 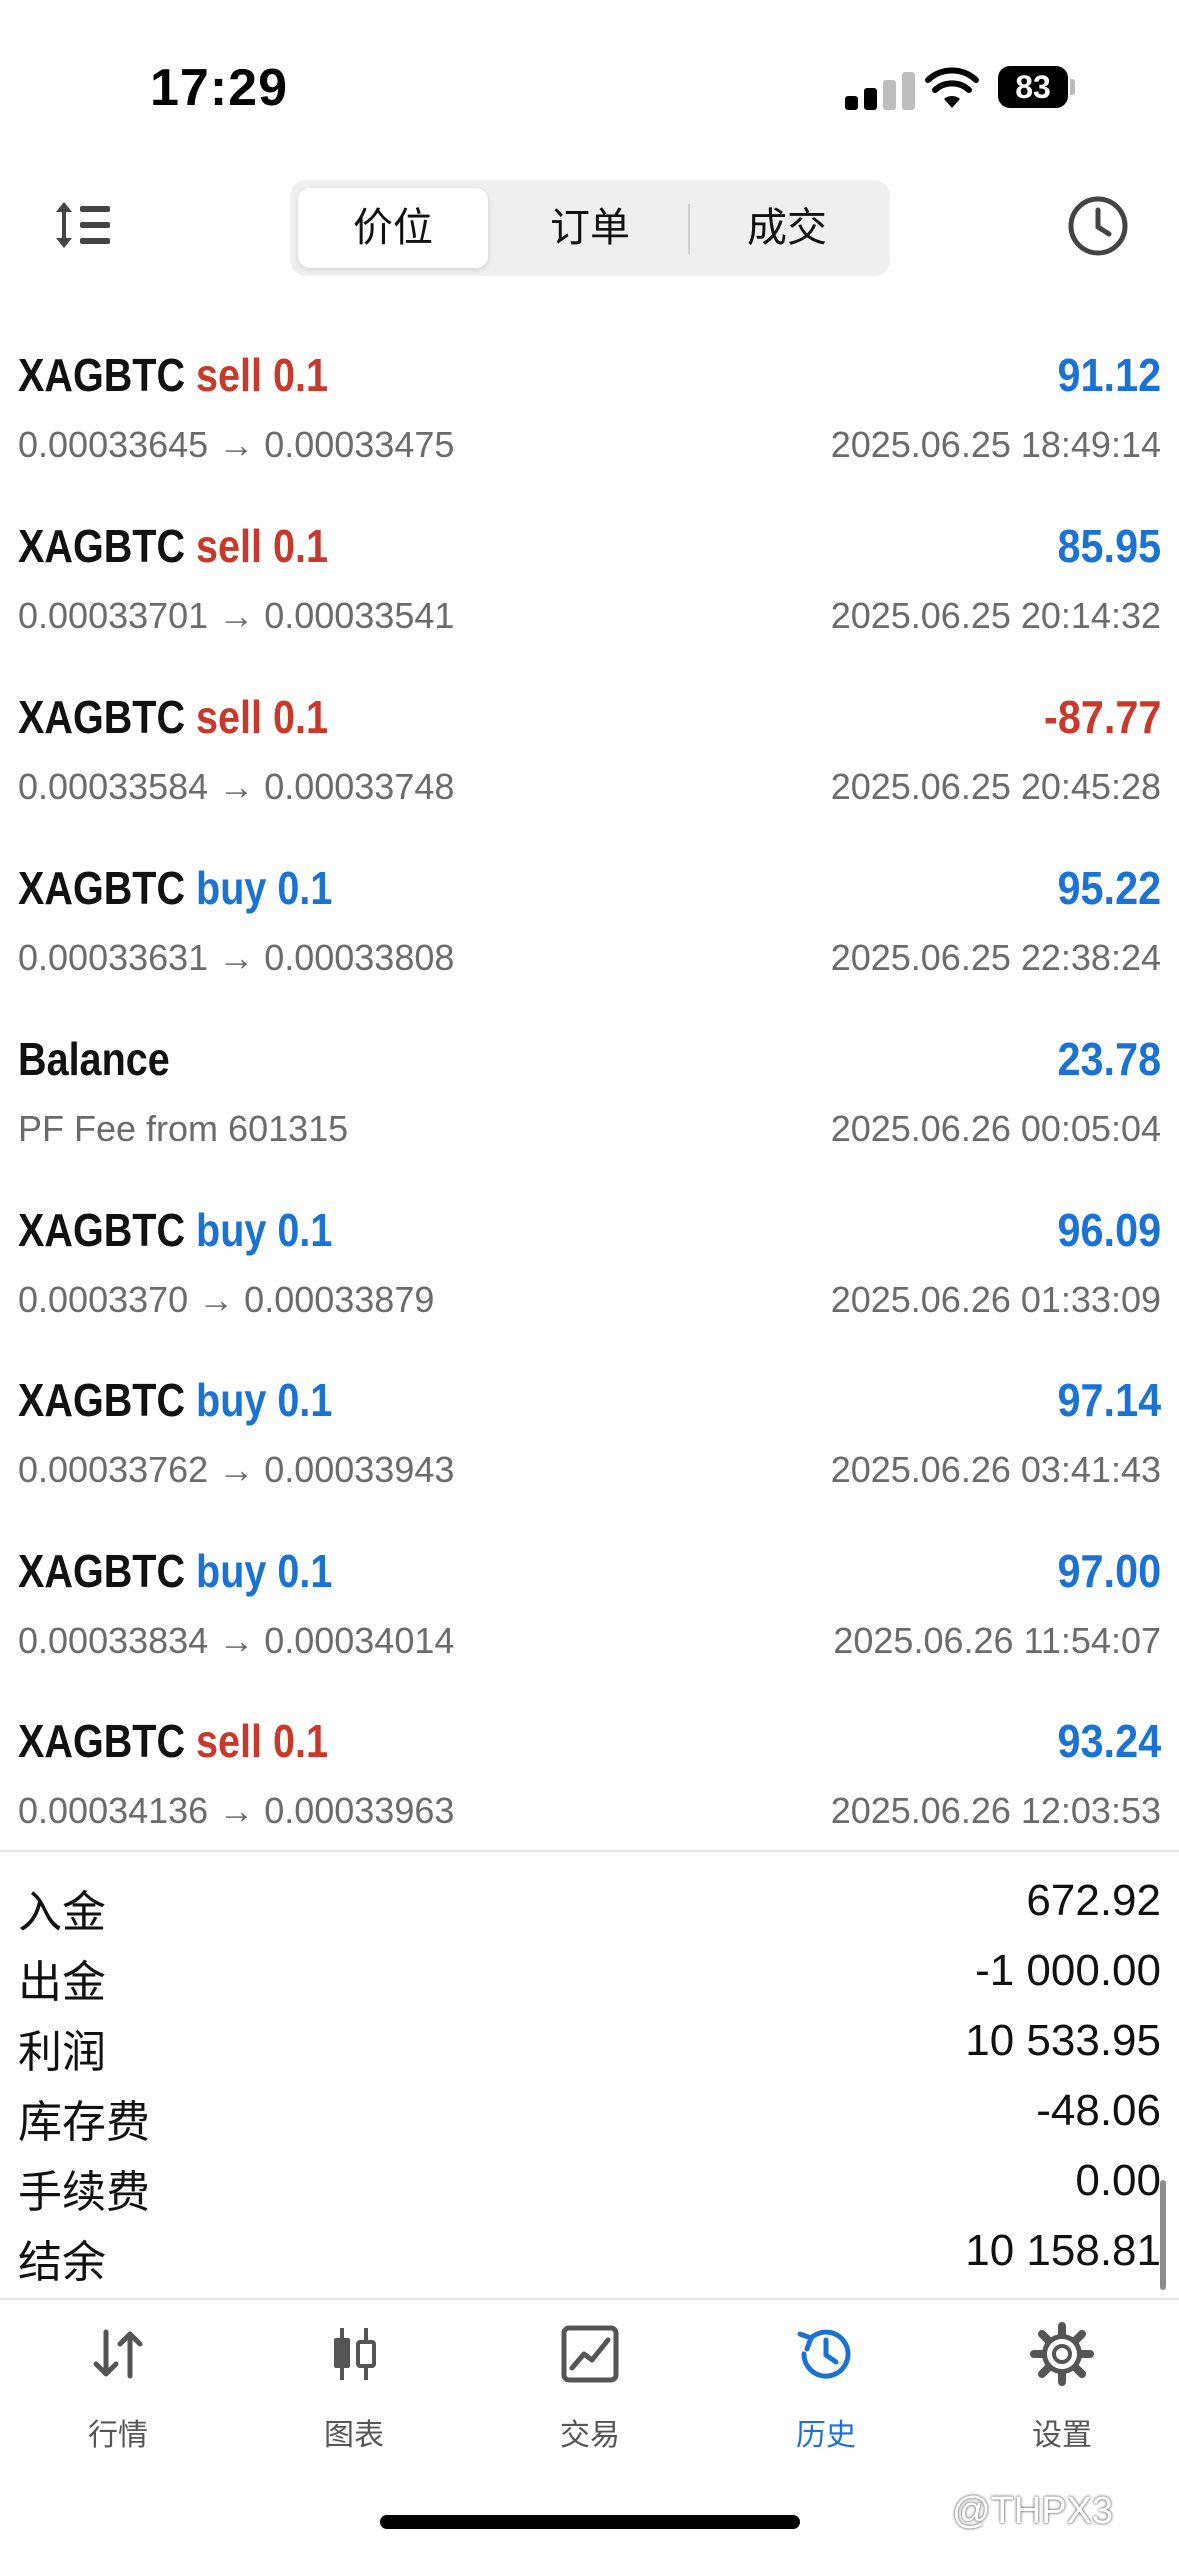 What do you see at coordinates (219, 88) in the screenshot?
I see `status-time: 17:29` at bounding box center [219, 88].